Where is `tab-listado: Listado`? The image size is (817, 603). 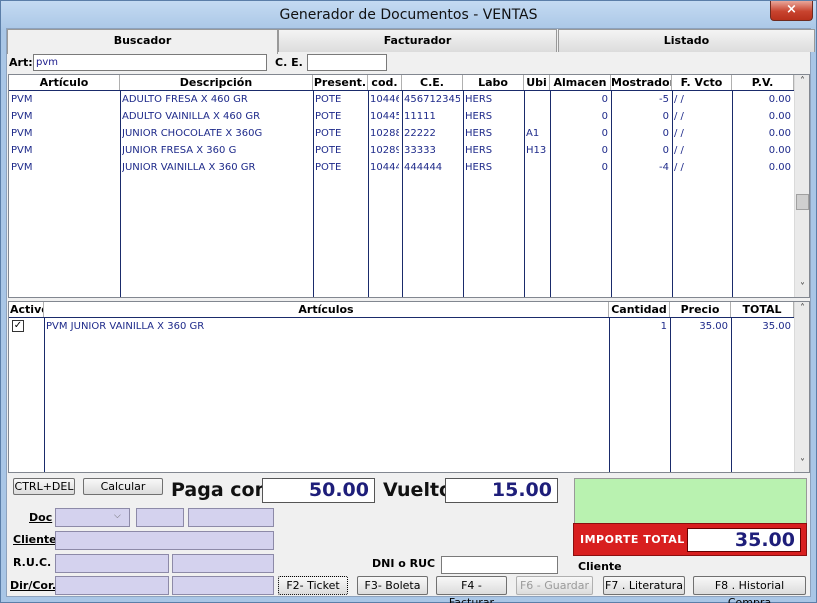 tab-listado: Listado is located at coordinates (686, 40).